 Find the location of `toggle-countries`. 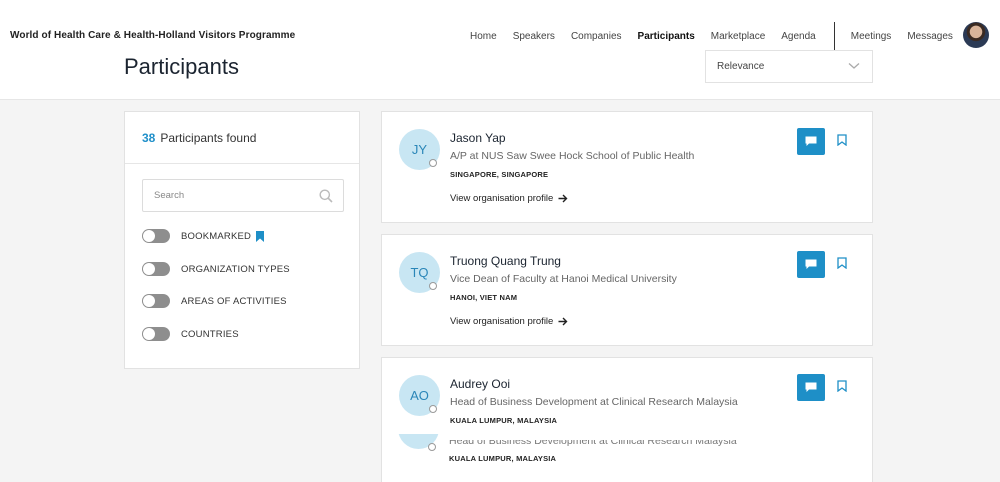

toggle-countries is located at coordinates (156, 334).